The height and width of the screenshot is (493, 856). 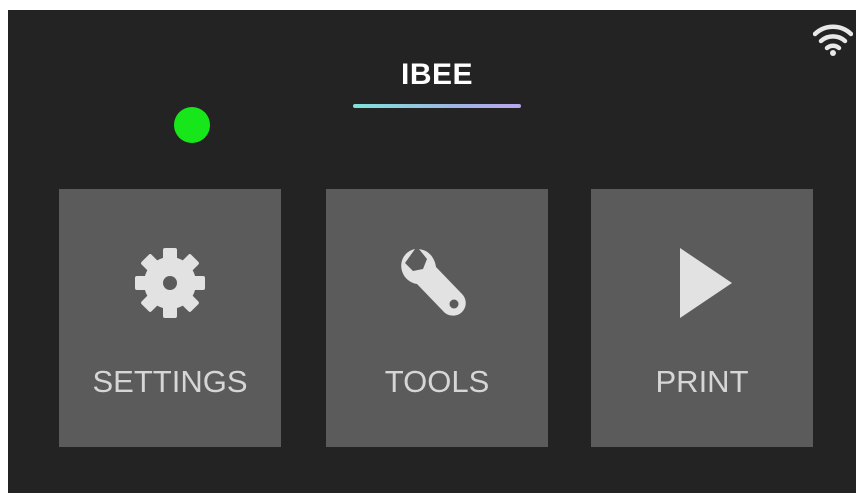 What do you see at coordinates (437, 381) in the screenshot?
I see `tools-label: TOOLS` at bounding box center [437, 381].